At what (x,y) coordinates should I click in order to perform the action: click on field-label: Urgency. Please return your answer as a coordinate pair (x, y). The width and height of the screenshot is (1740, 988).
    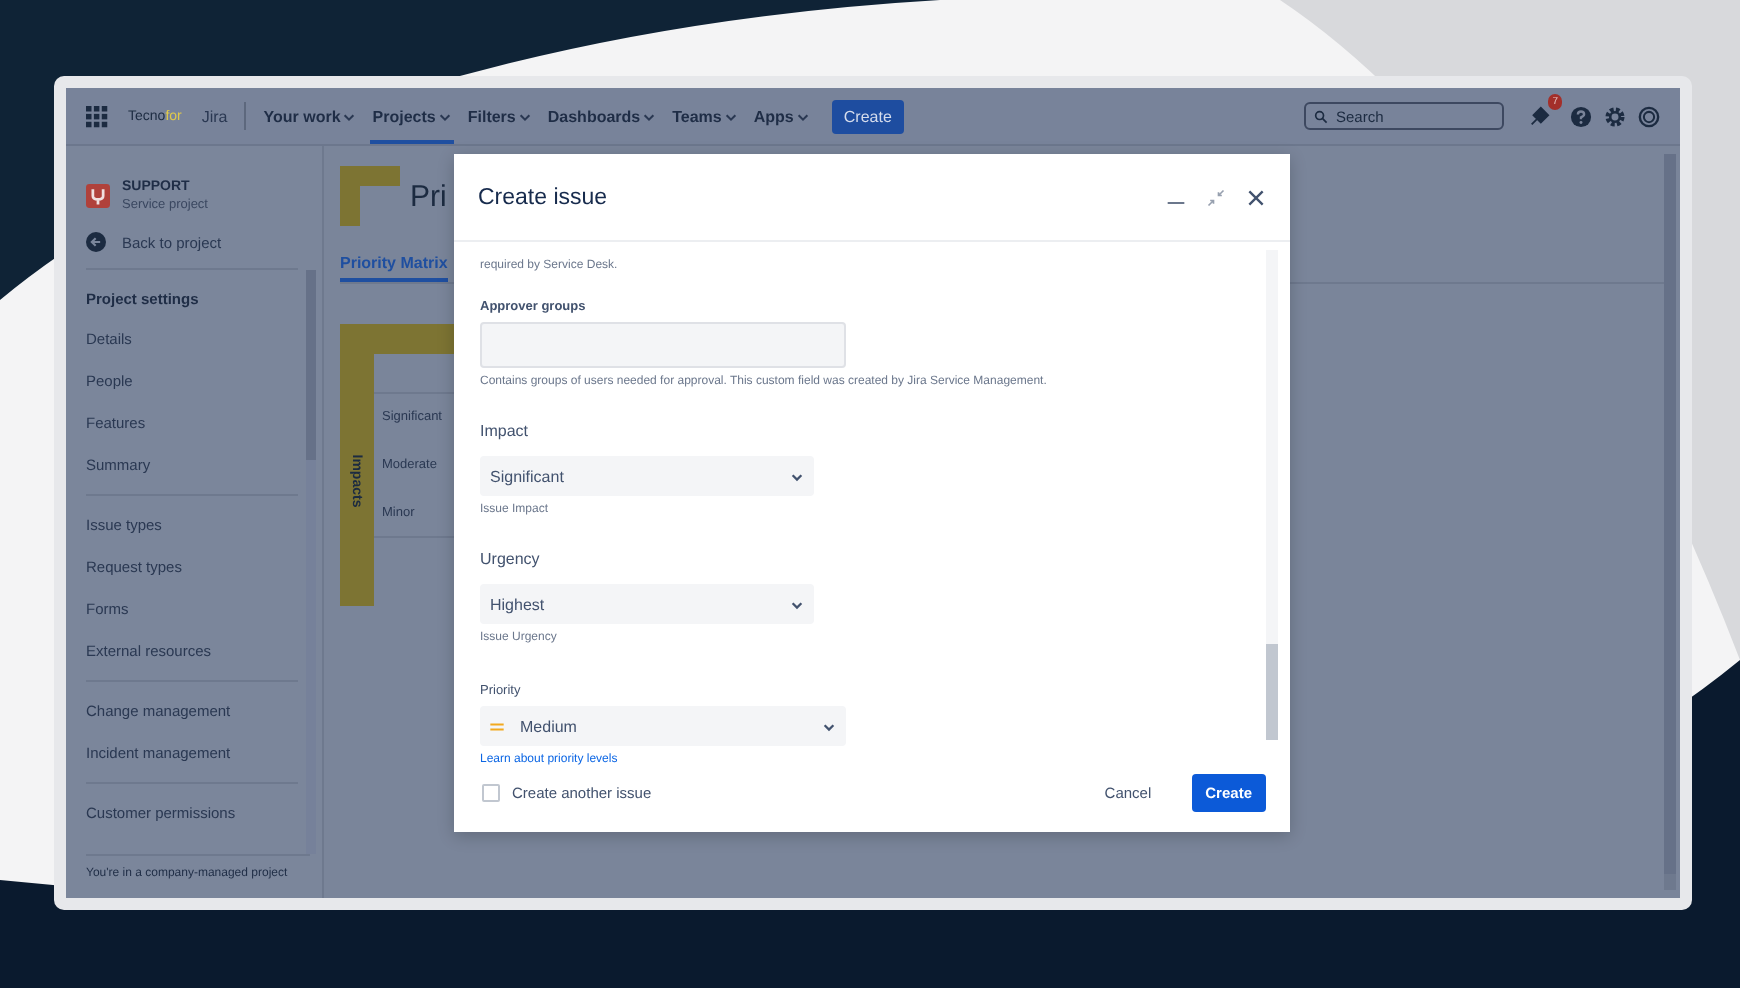
    Looking at the image, I should click on (510, 559).